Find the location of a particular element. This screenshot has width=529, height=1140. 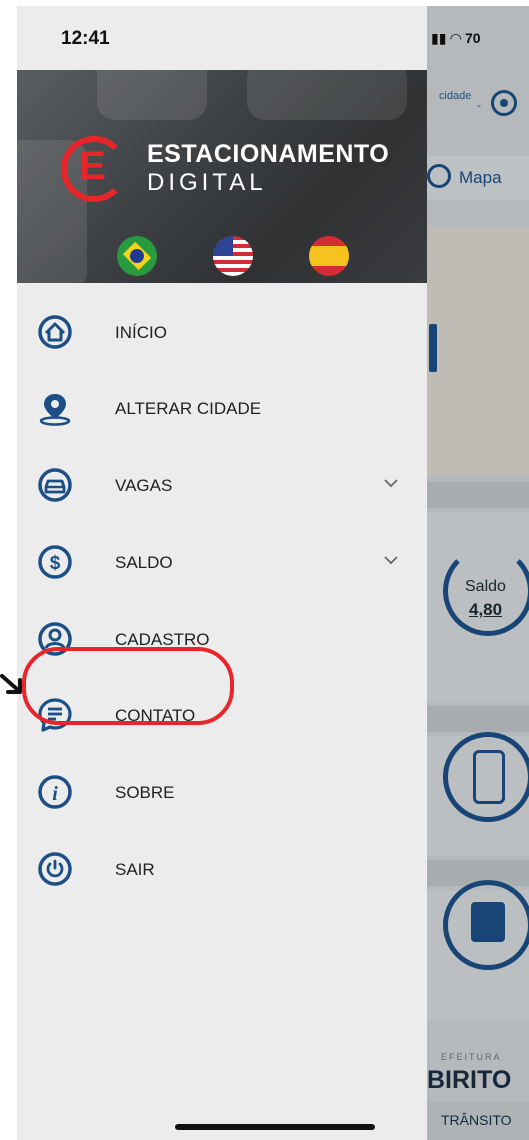

drawer-header: E ESTACIONAMENTO DIGITAL is located at coordinates (222, 176).